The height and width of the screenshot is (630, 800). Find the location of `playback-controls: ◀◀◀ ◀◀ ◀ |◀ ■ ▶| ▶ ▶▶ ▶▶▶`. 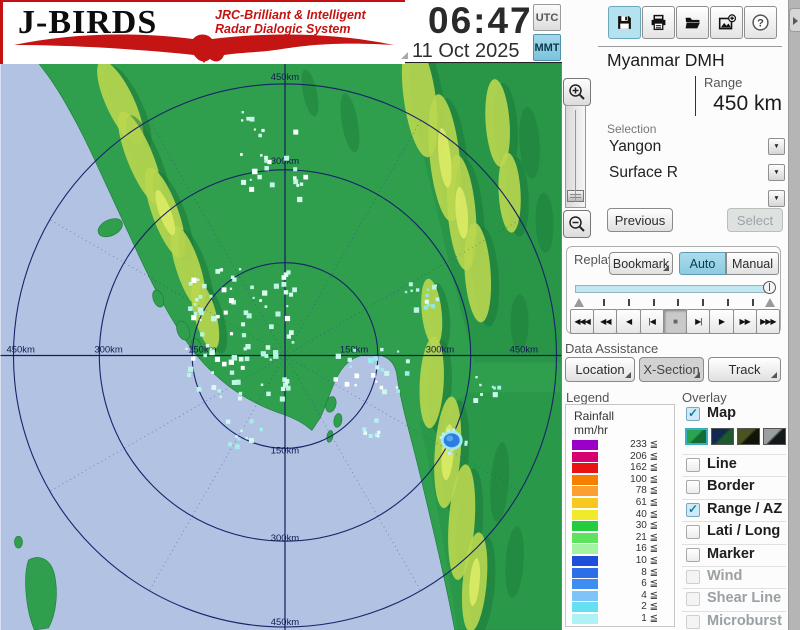

playback-controls: ◀◀◀ ◀◀ ◀ |◀ ■ ▶| ▶ ▶▶ ▶▶▶ is located at coordinates (675, 321).